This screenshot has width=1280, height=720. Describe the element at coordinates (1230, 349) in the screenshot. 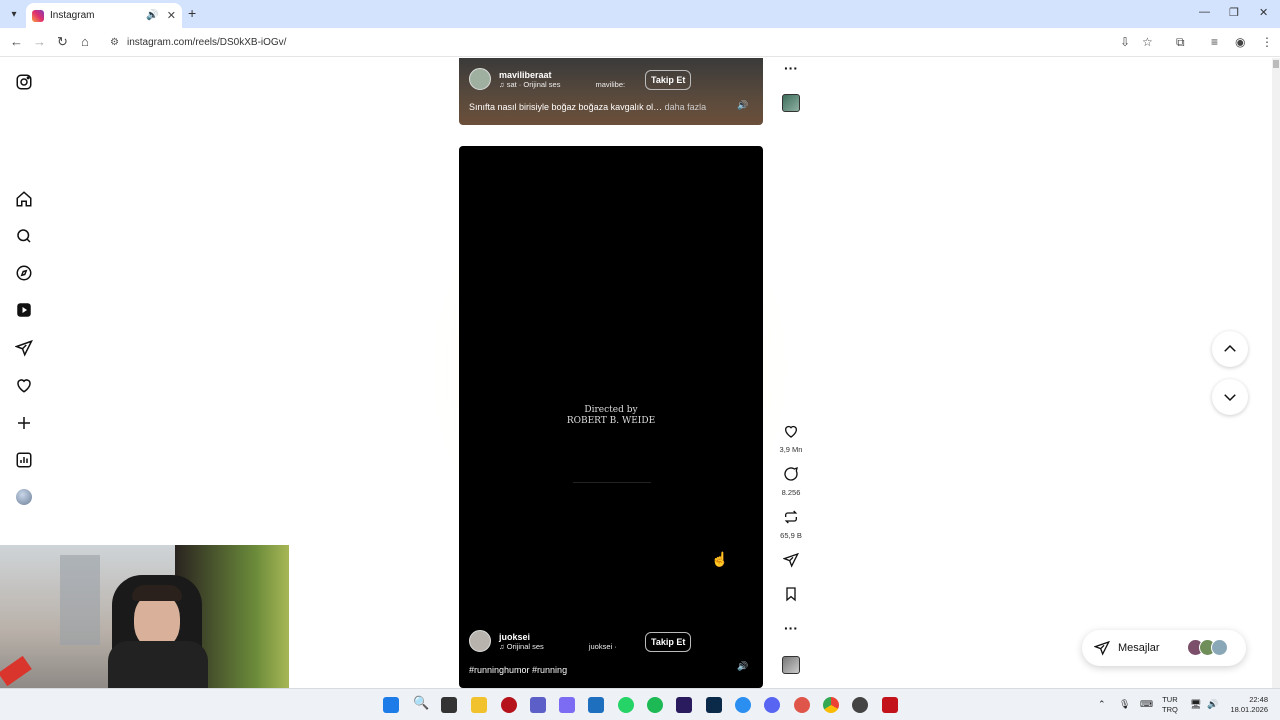

I see `previous-reel-button` at that location.